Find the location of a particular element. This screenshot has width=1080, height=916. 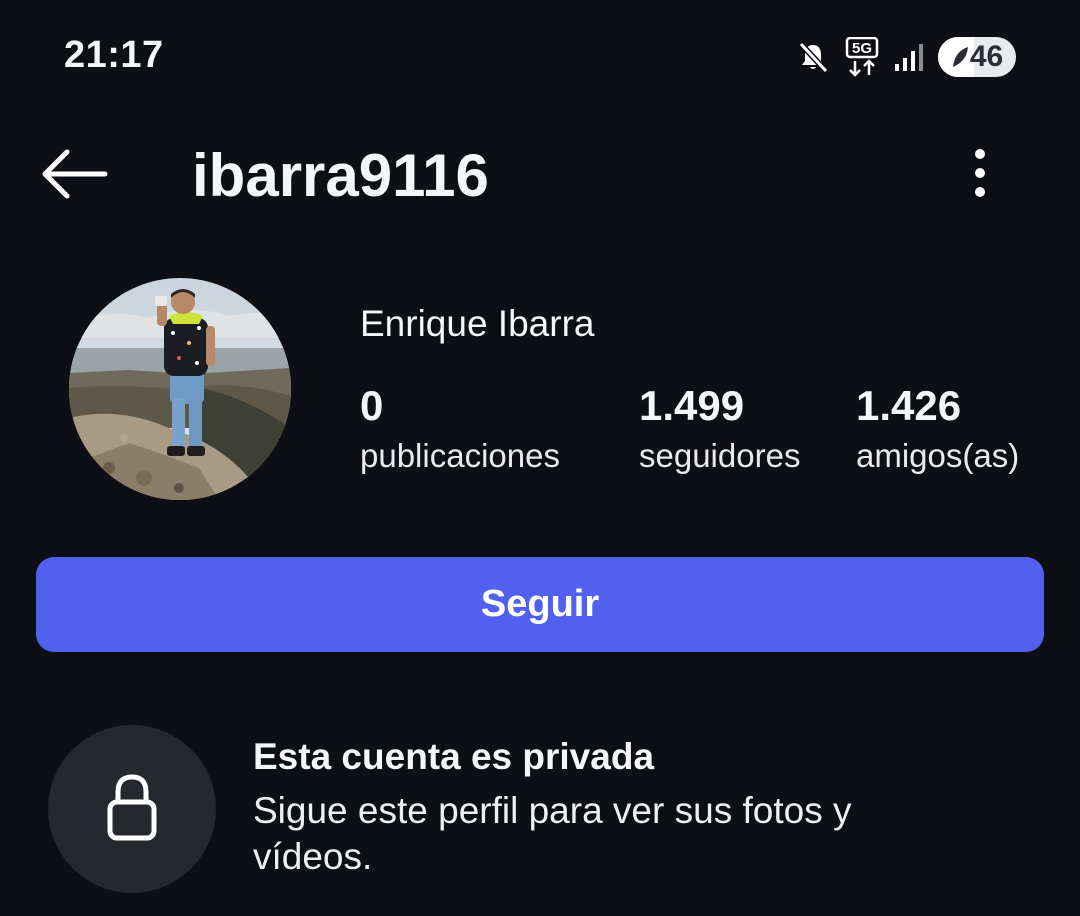

private-account-title: Esta cuenta es privada is located at coordinates (454, 756).